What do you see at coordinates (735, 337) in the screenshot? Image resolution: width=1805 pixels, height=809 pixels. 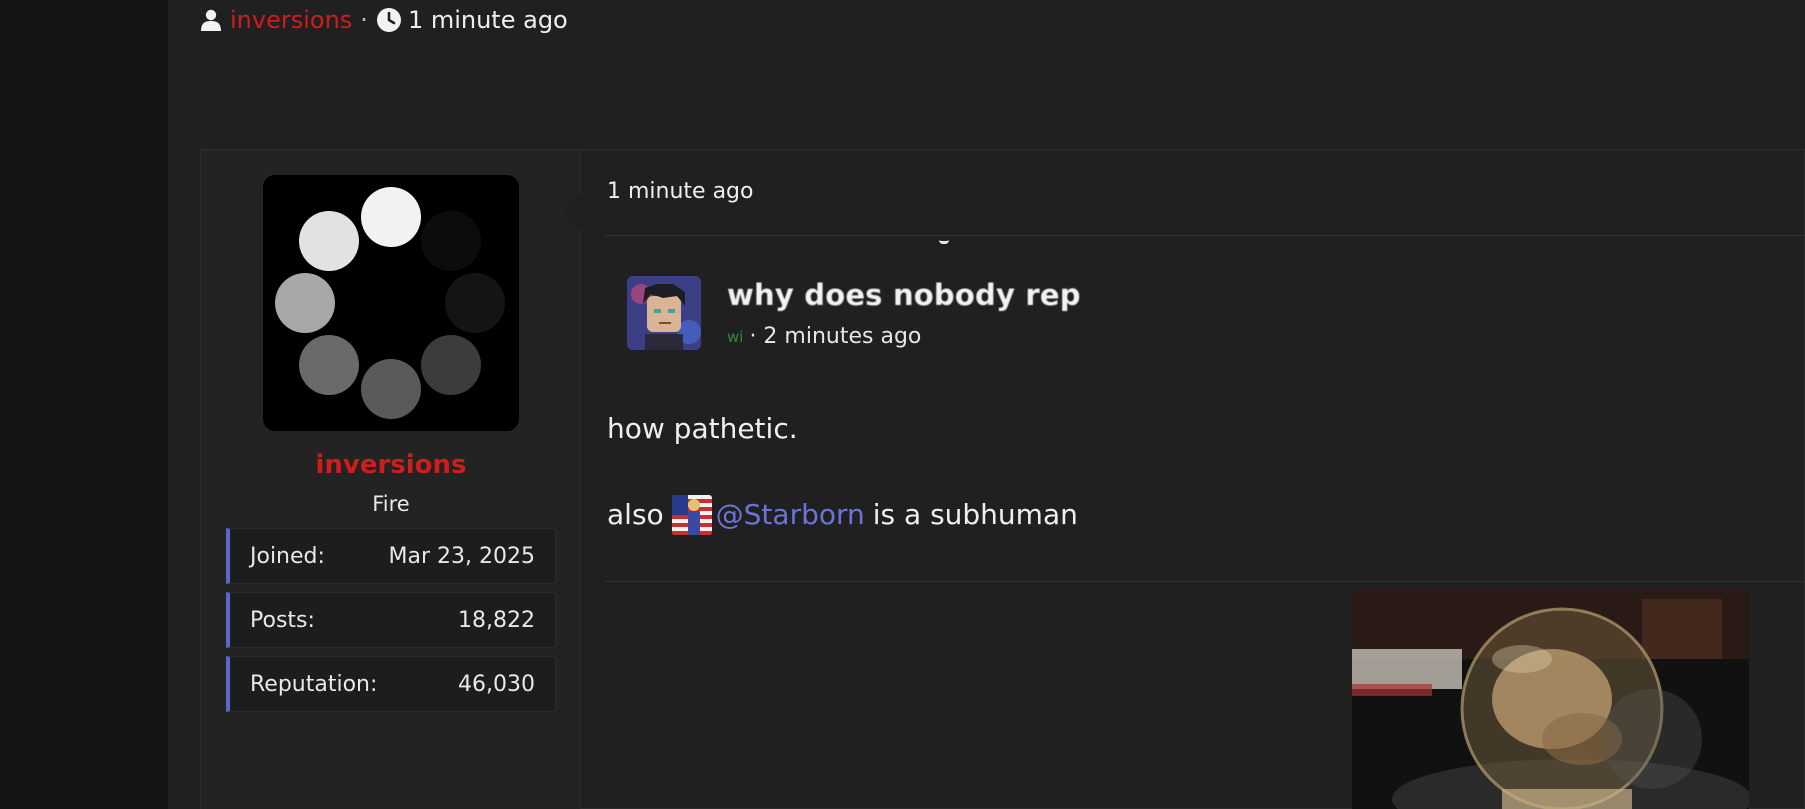 I see `quote-author: wi` at bounding box center [735, 337].